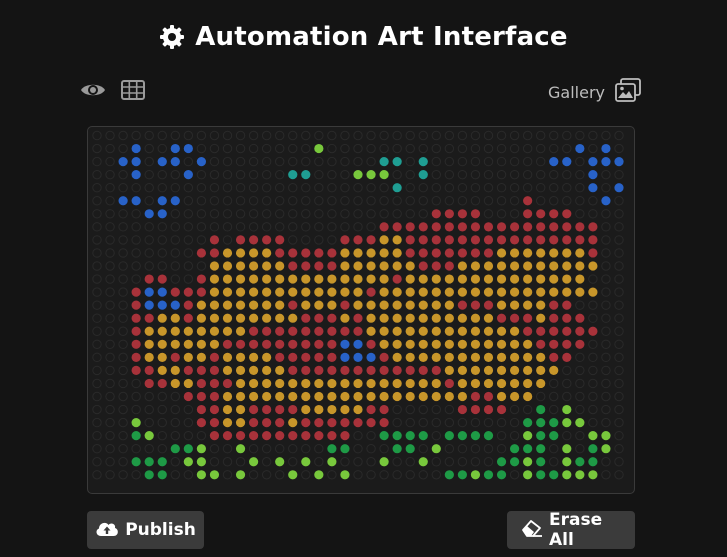 The width and height of the screenshot is (727, 557). I want to click on publish-button: Publish, so click(145, 530).